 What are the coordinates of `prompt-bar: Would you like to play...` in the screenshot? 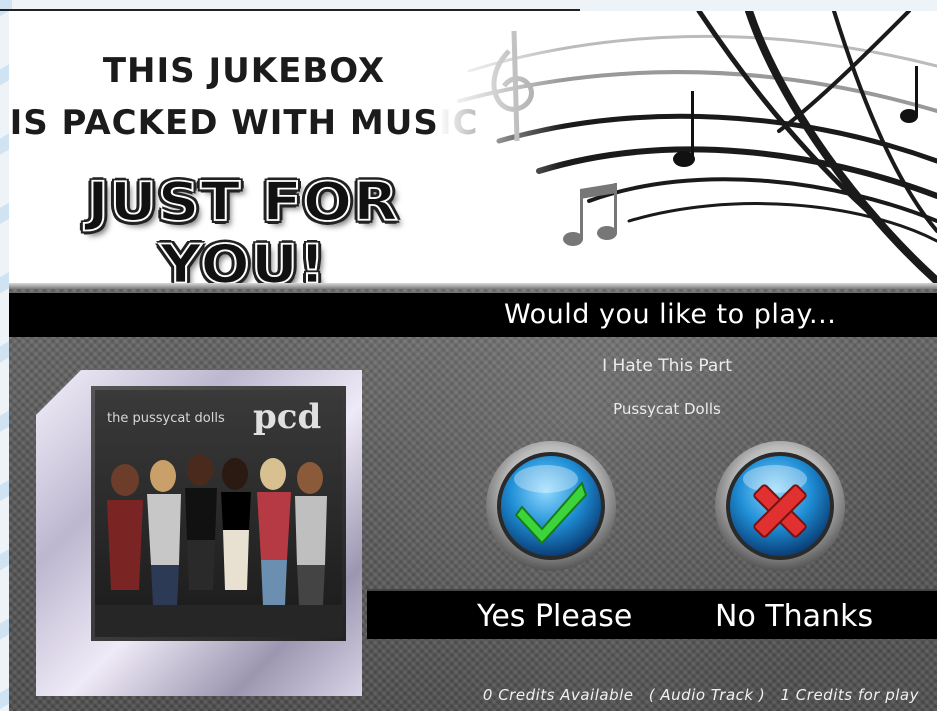 It's located at (473, 315).